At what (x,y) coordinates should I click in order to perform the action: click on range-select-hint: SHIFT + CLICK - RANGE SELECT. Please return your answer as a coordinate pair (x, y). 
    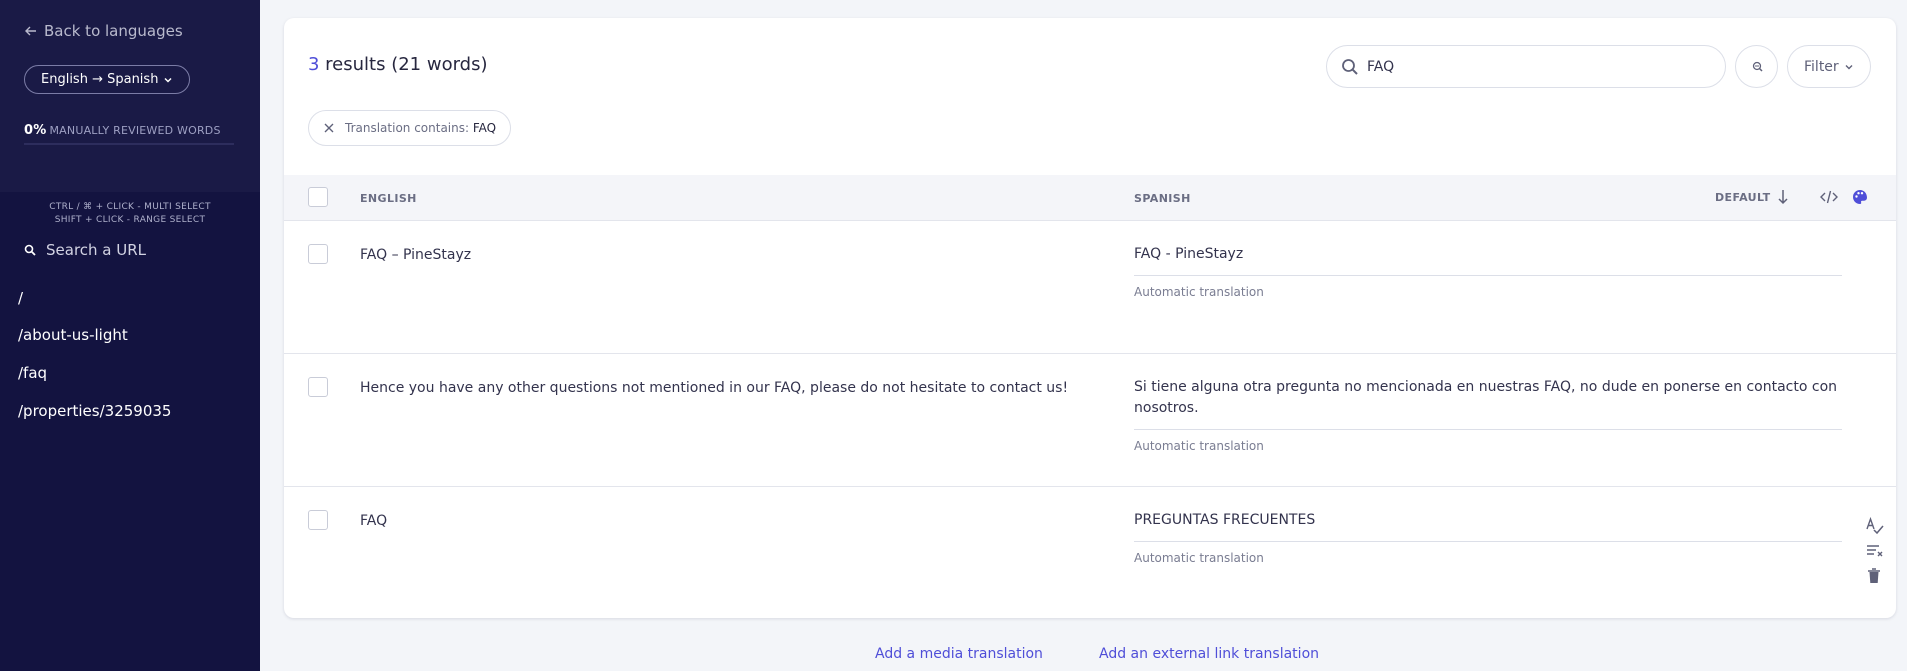
    Looking at the image, I should click on (130, 220).